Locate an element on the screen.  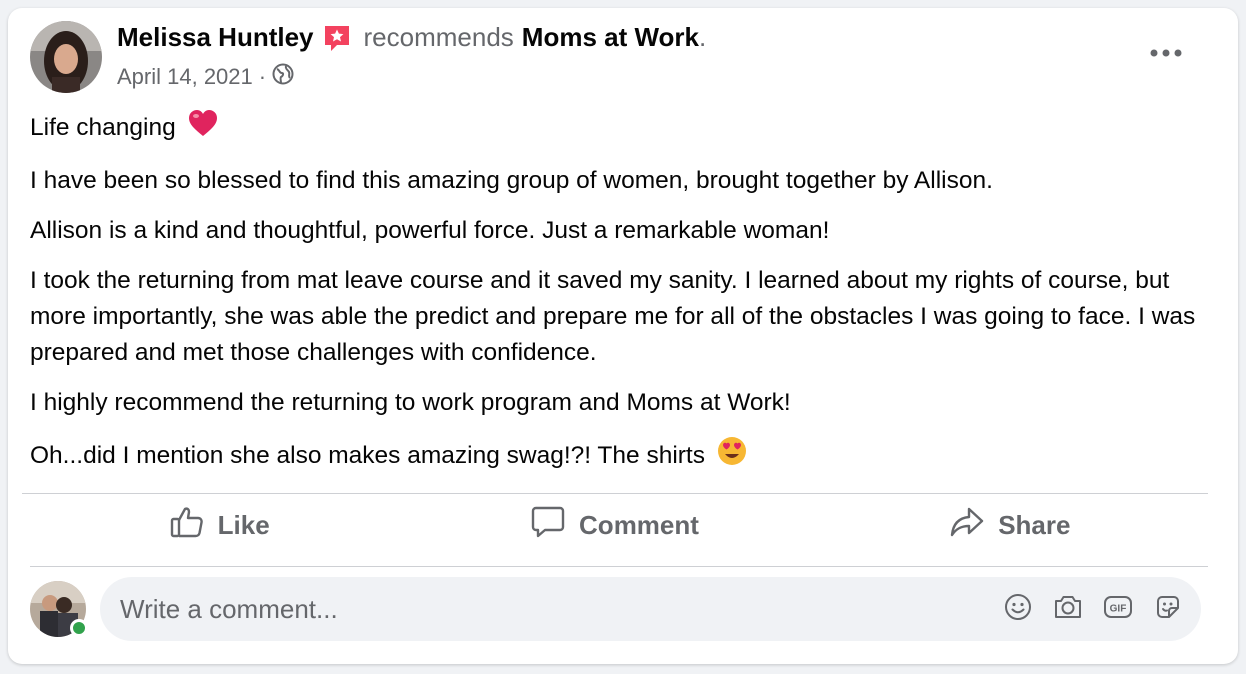
like-button: Like is located at coordinates (219, 525).